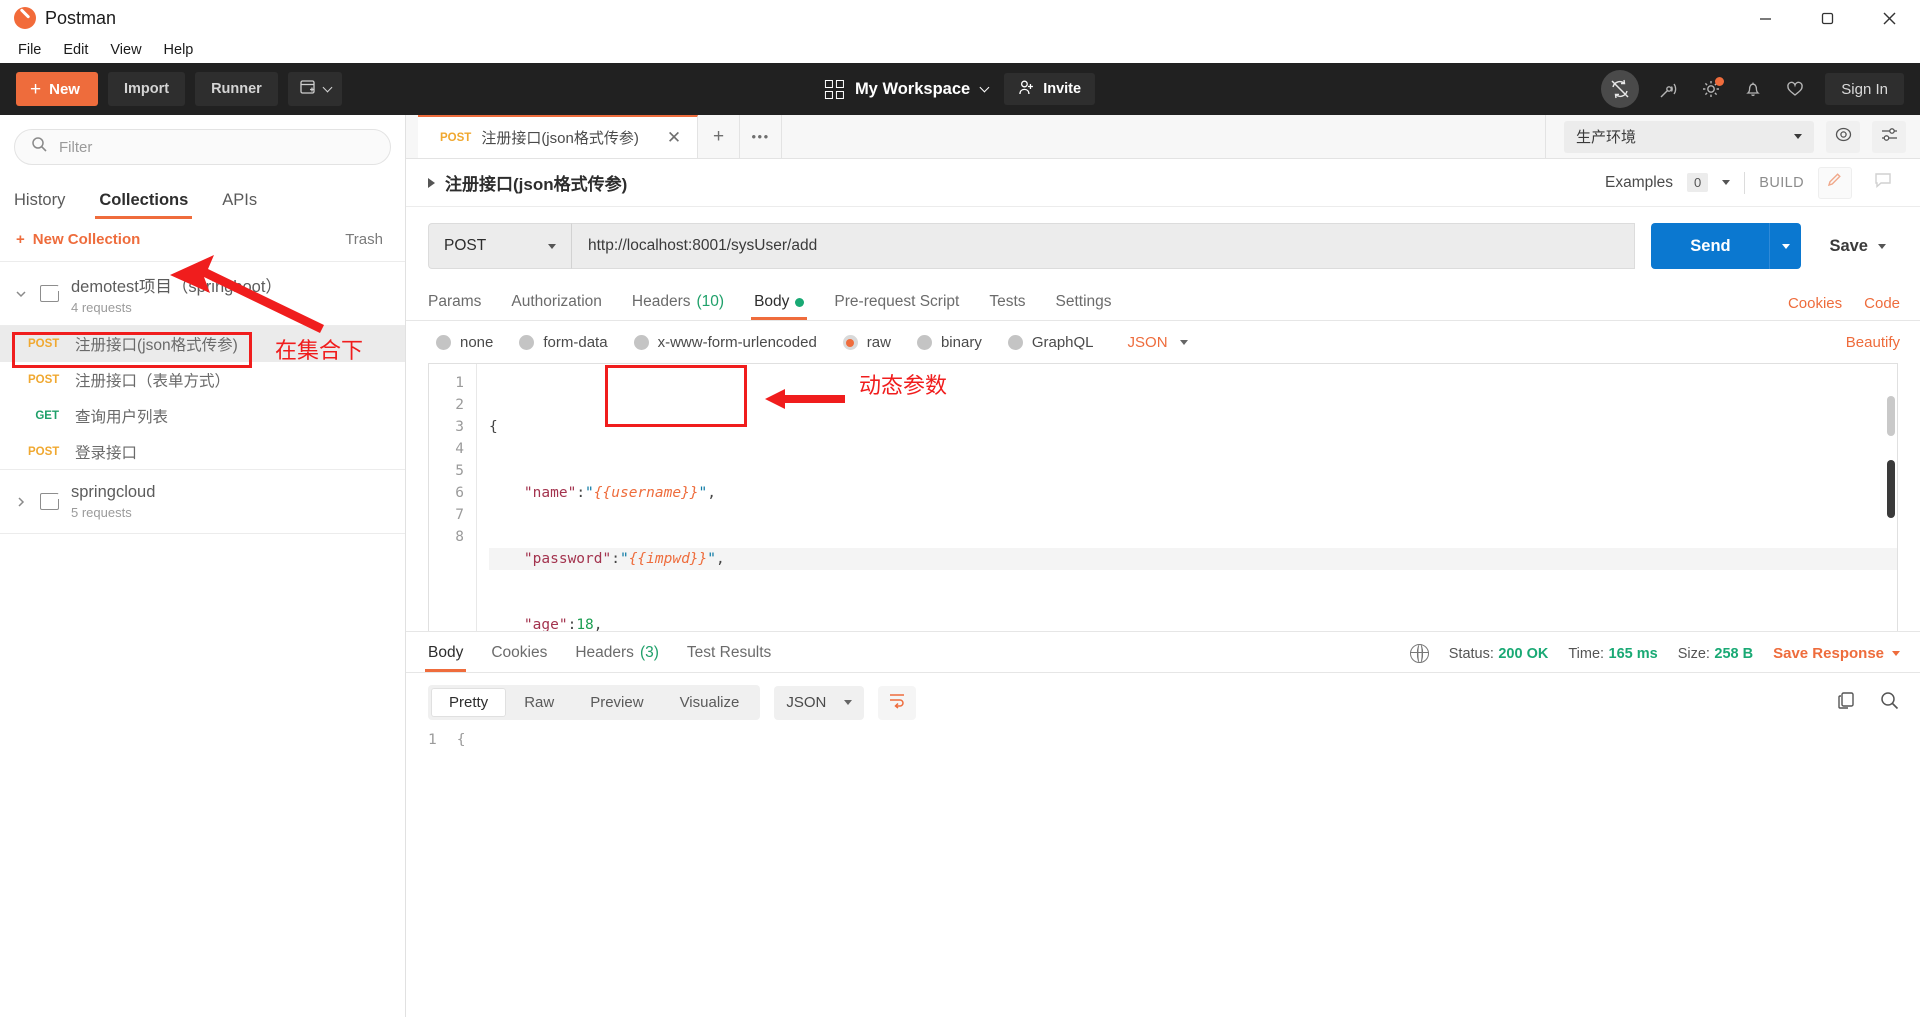 The width and height of the screenshot is (1920, 1017). What do you see at coordinates (1781, 183) in the screenshot?
I see `build-label: BUILD` at bounding box center [1781, 183].